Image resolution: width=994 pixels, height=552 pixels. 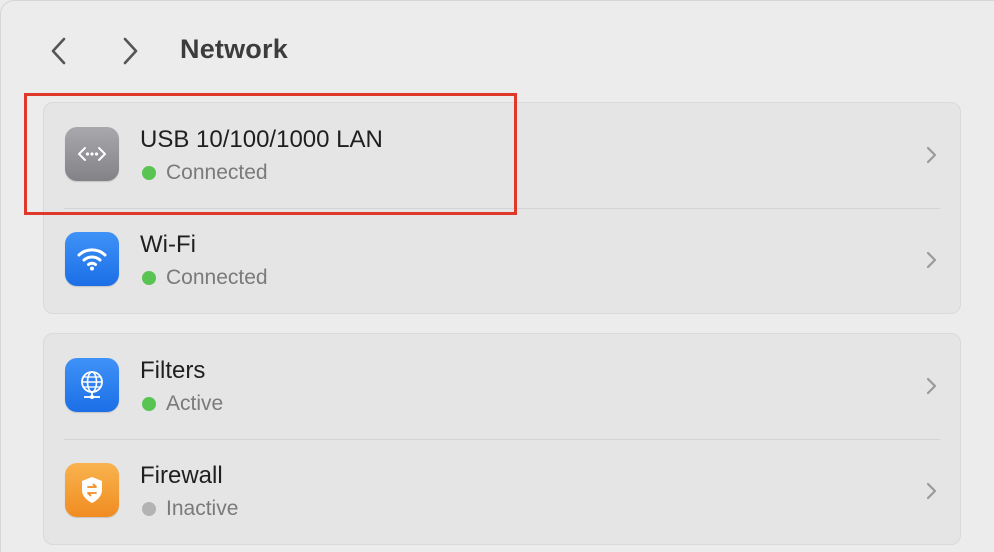 What do you see at coordinates (173, 370) in the screenshot?
I see `row-title: Filters` at bounding box center [173, 370].